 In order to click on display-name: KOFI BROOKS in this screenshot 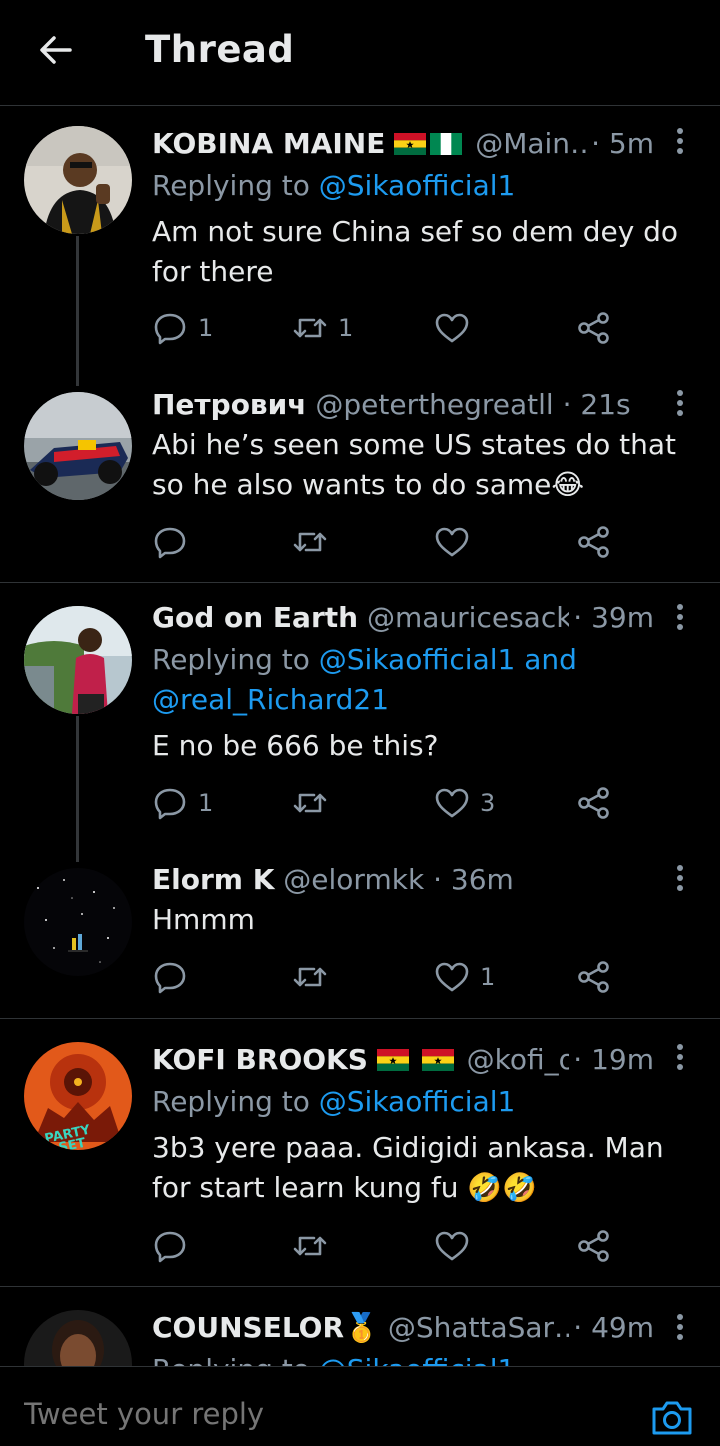, I will do `click(260, 1059)`.